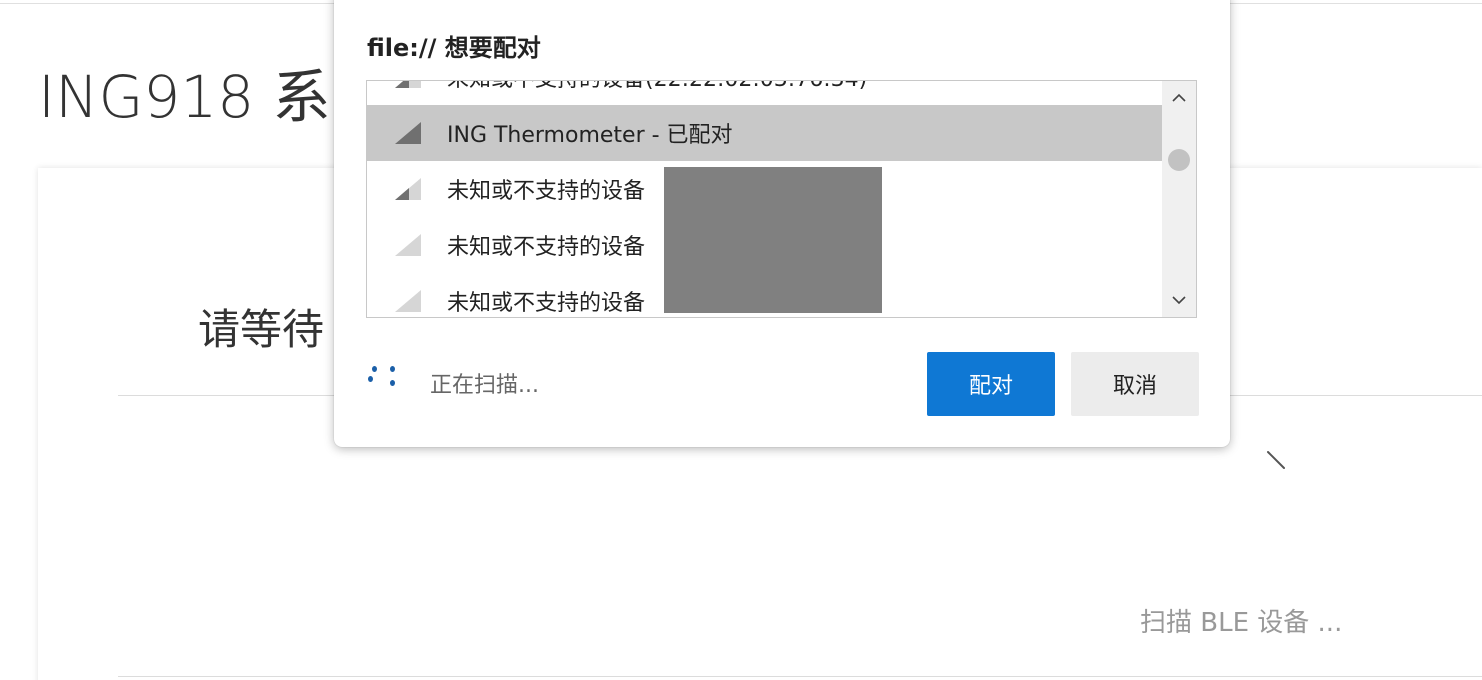 The height and width of the screenshot is (680, 1482). What do you see at coordinates (773, 240) in the screenshot?
I see `redacted-address-block` at bounding box center [773, 240].